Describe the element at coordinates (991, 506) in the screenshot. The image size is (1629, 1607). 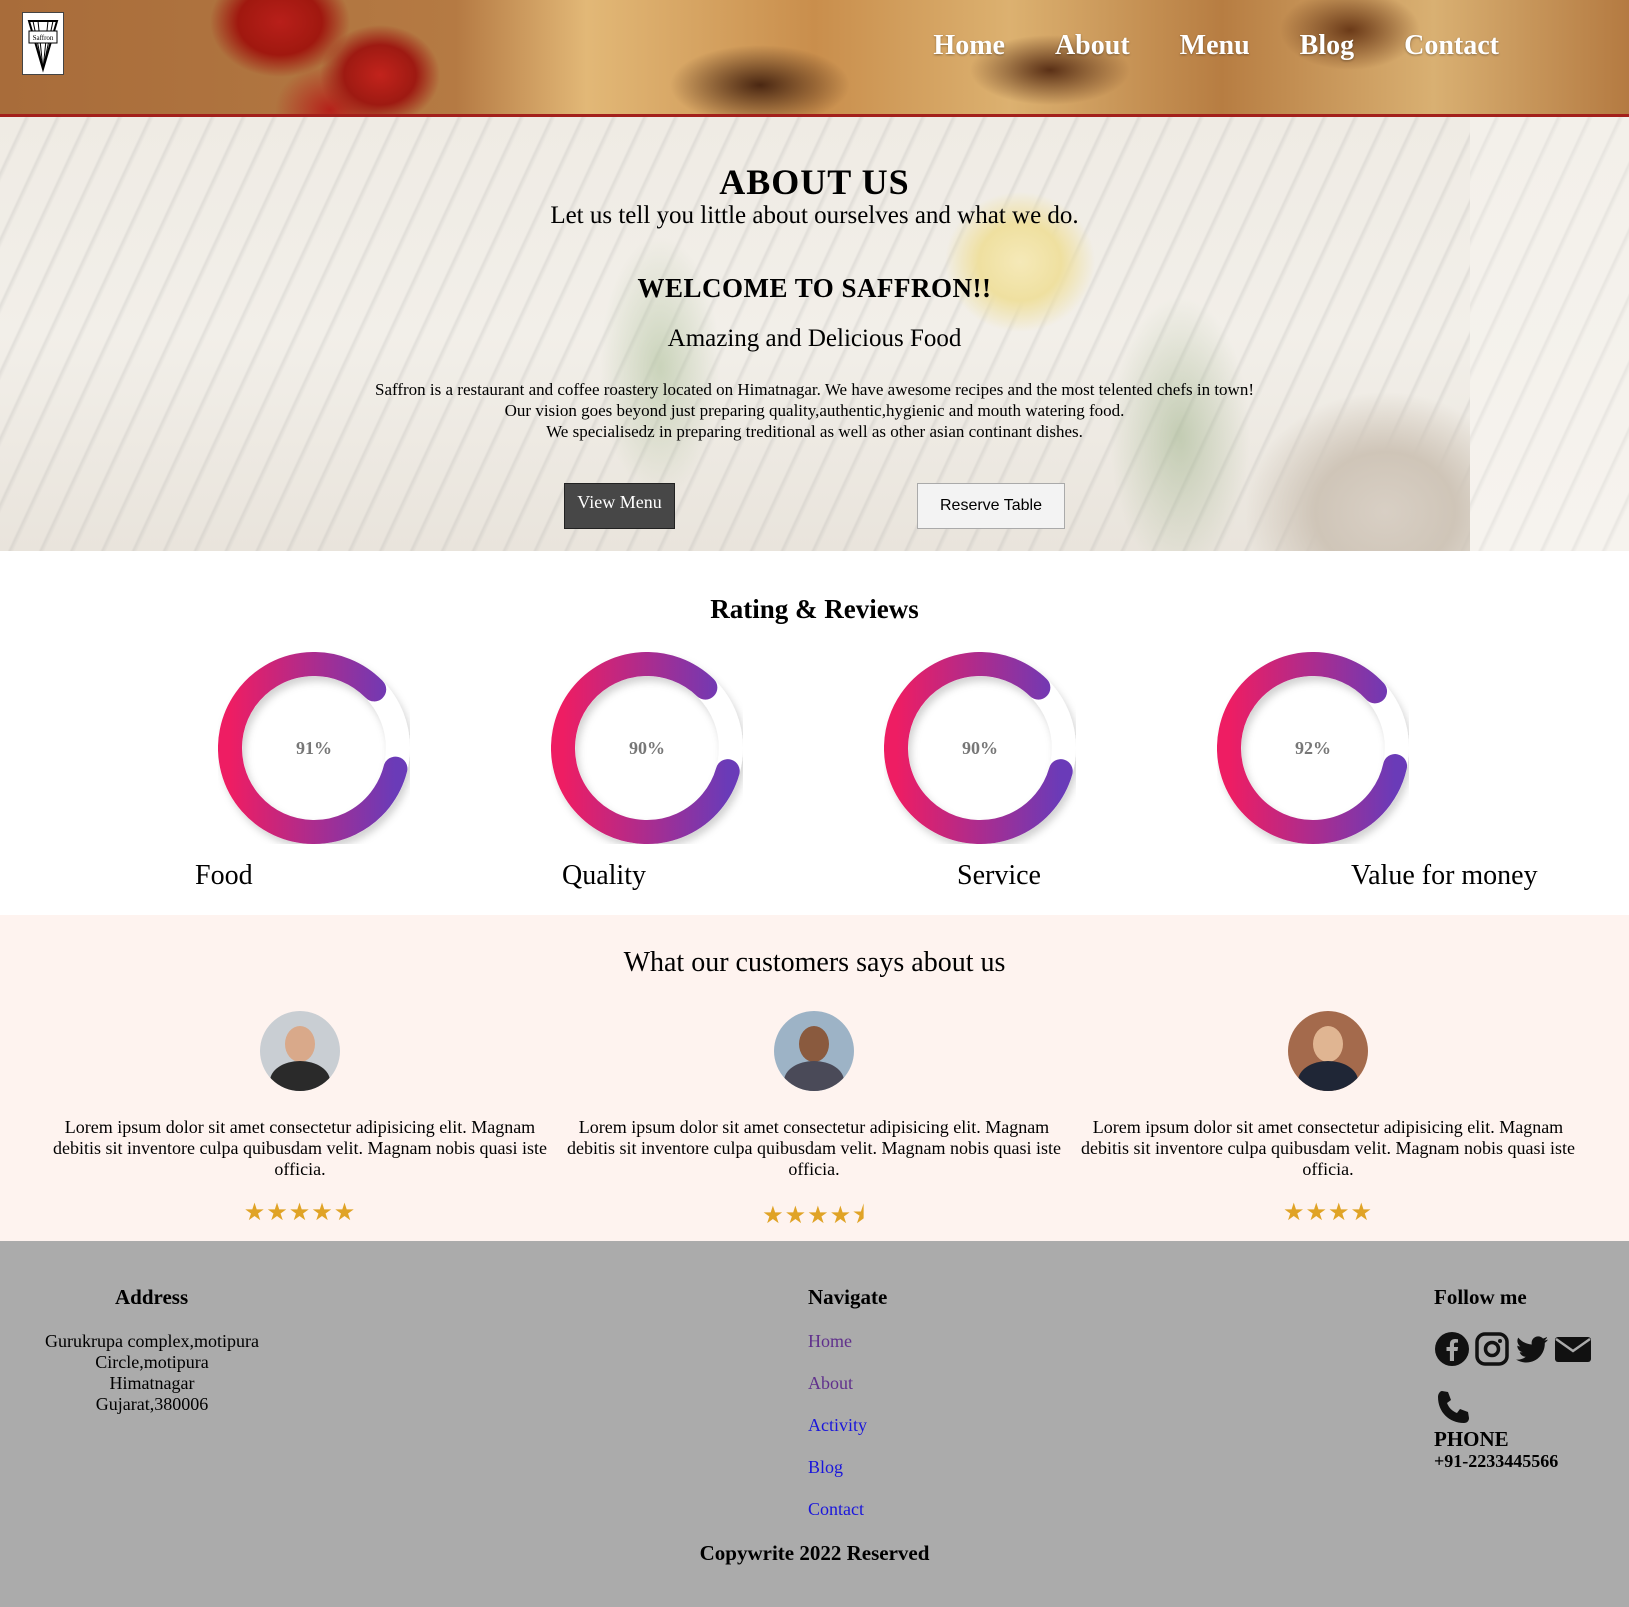
I see `reserve-table-button: Reserve Table` at that location.